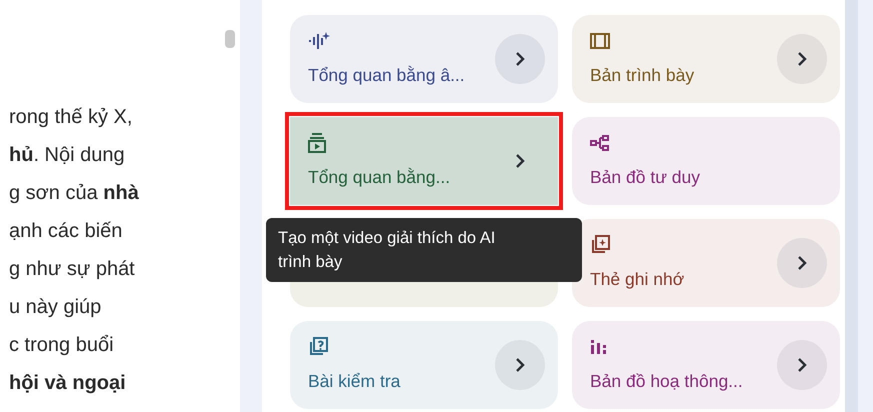  Describe the element at coordinates (642, 75) in the screenshot. I see `card-label: Bản trình bày` at that location.